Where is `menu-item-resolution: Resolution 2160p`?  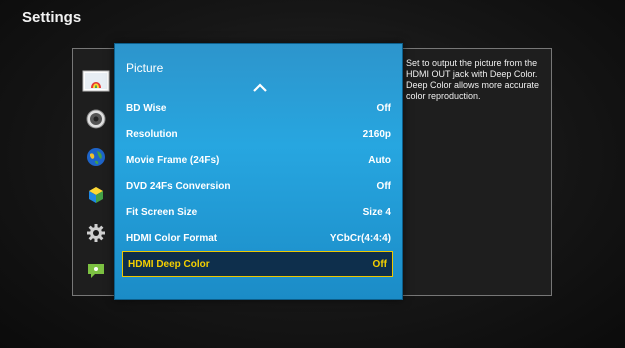 menu-item-resolution: Resolution 2160p is located at coordinates (258, 134).